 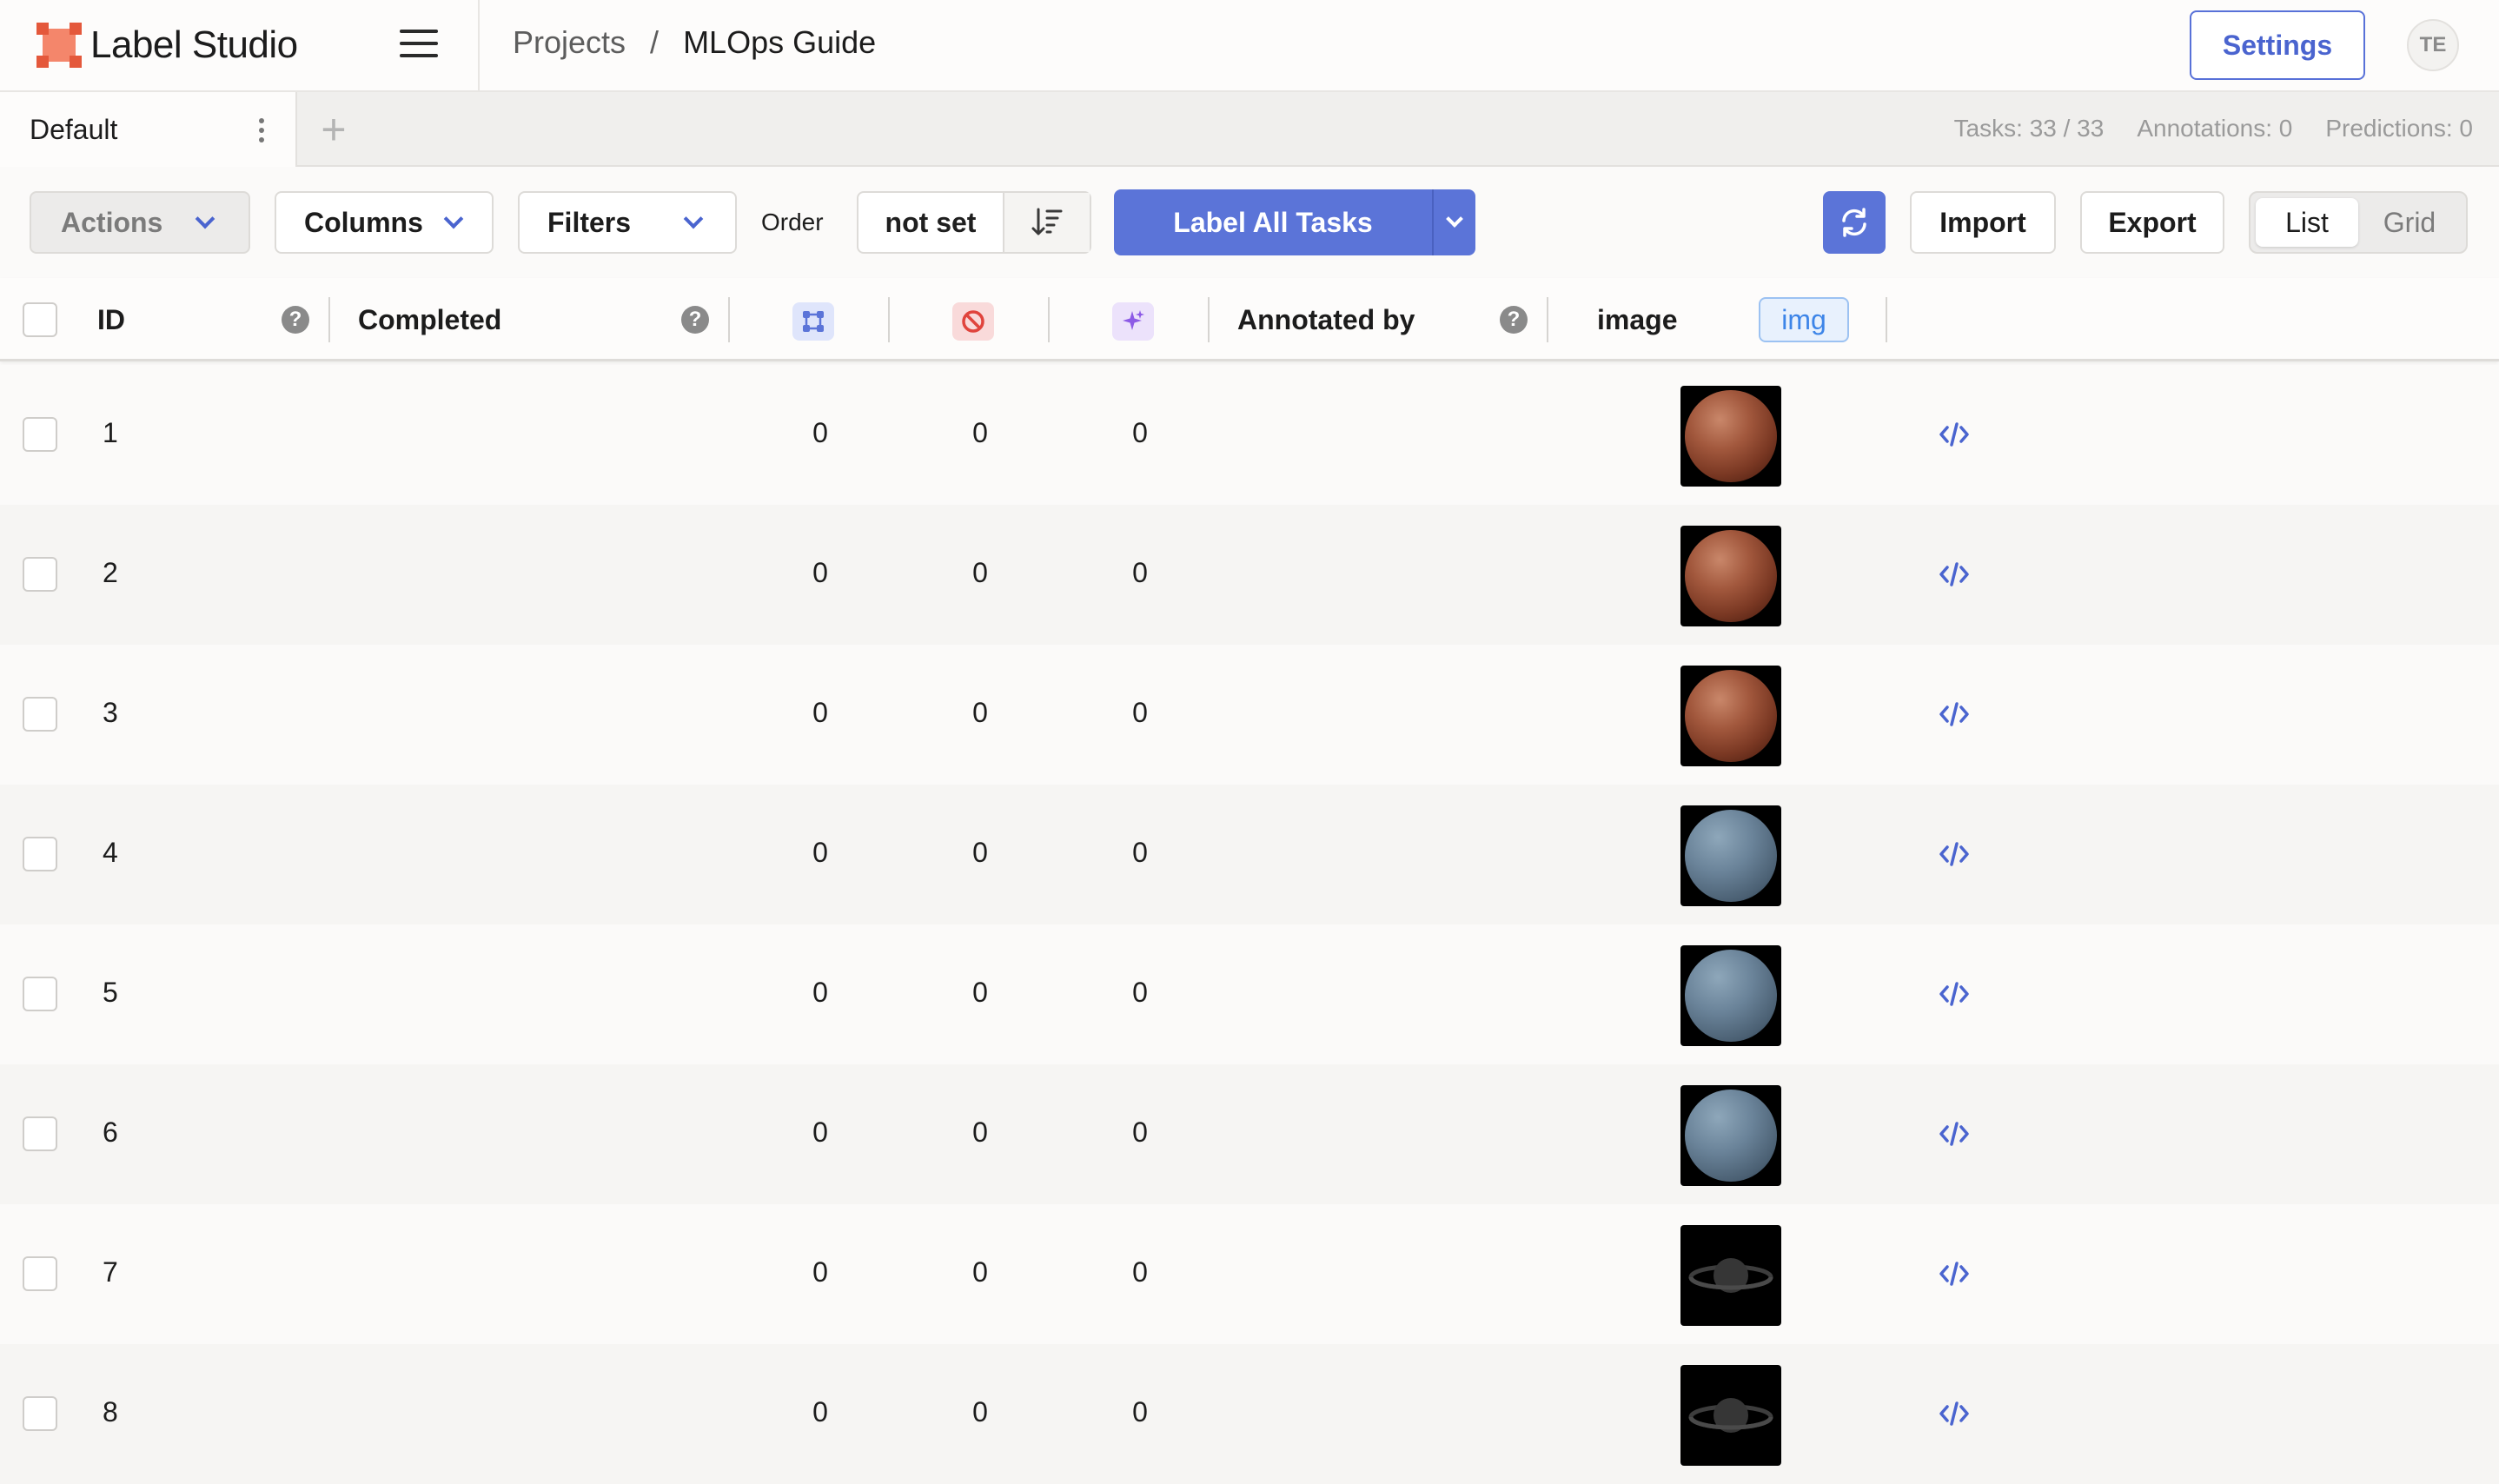 What do you see at coordinates (419, 45) in the screenshot?
I see `menu-icon` at bounding box center [419, 45].